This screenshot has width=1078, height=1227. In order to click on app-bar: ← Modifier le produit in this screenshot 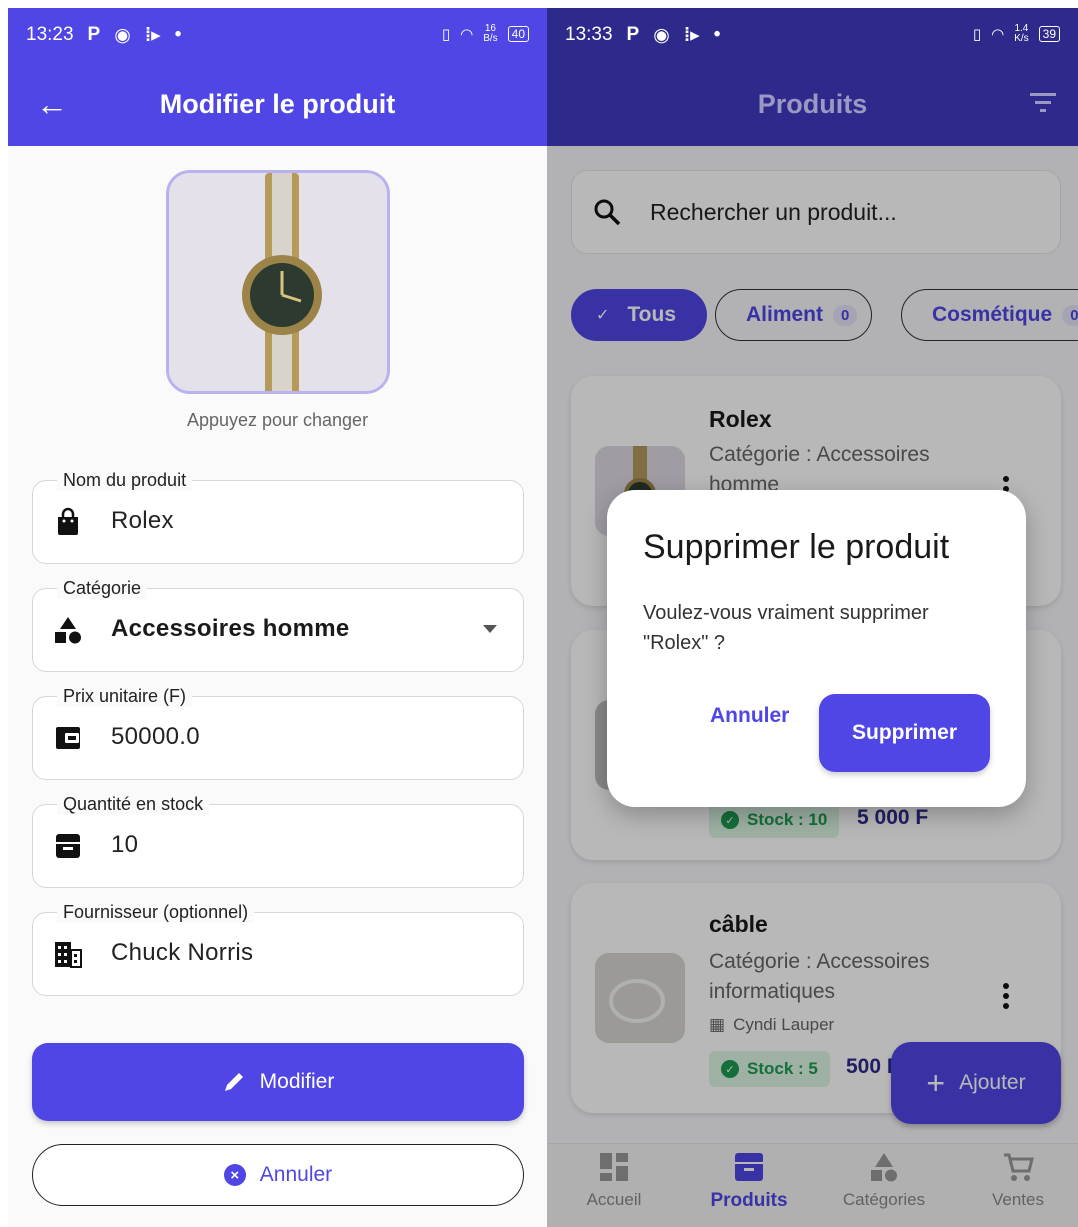, I will do `click(277, 104)`.